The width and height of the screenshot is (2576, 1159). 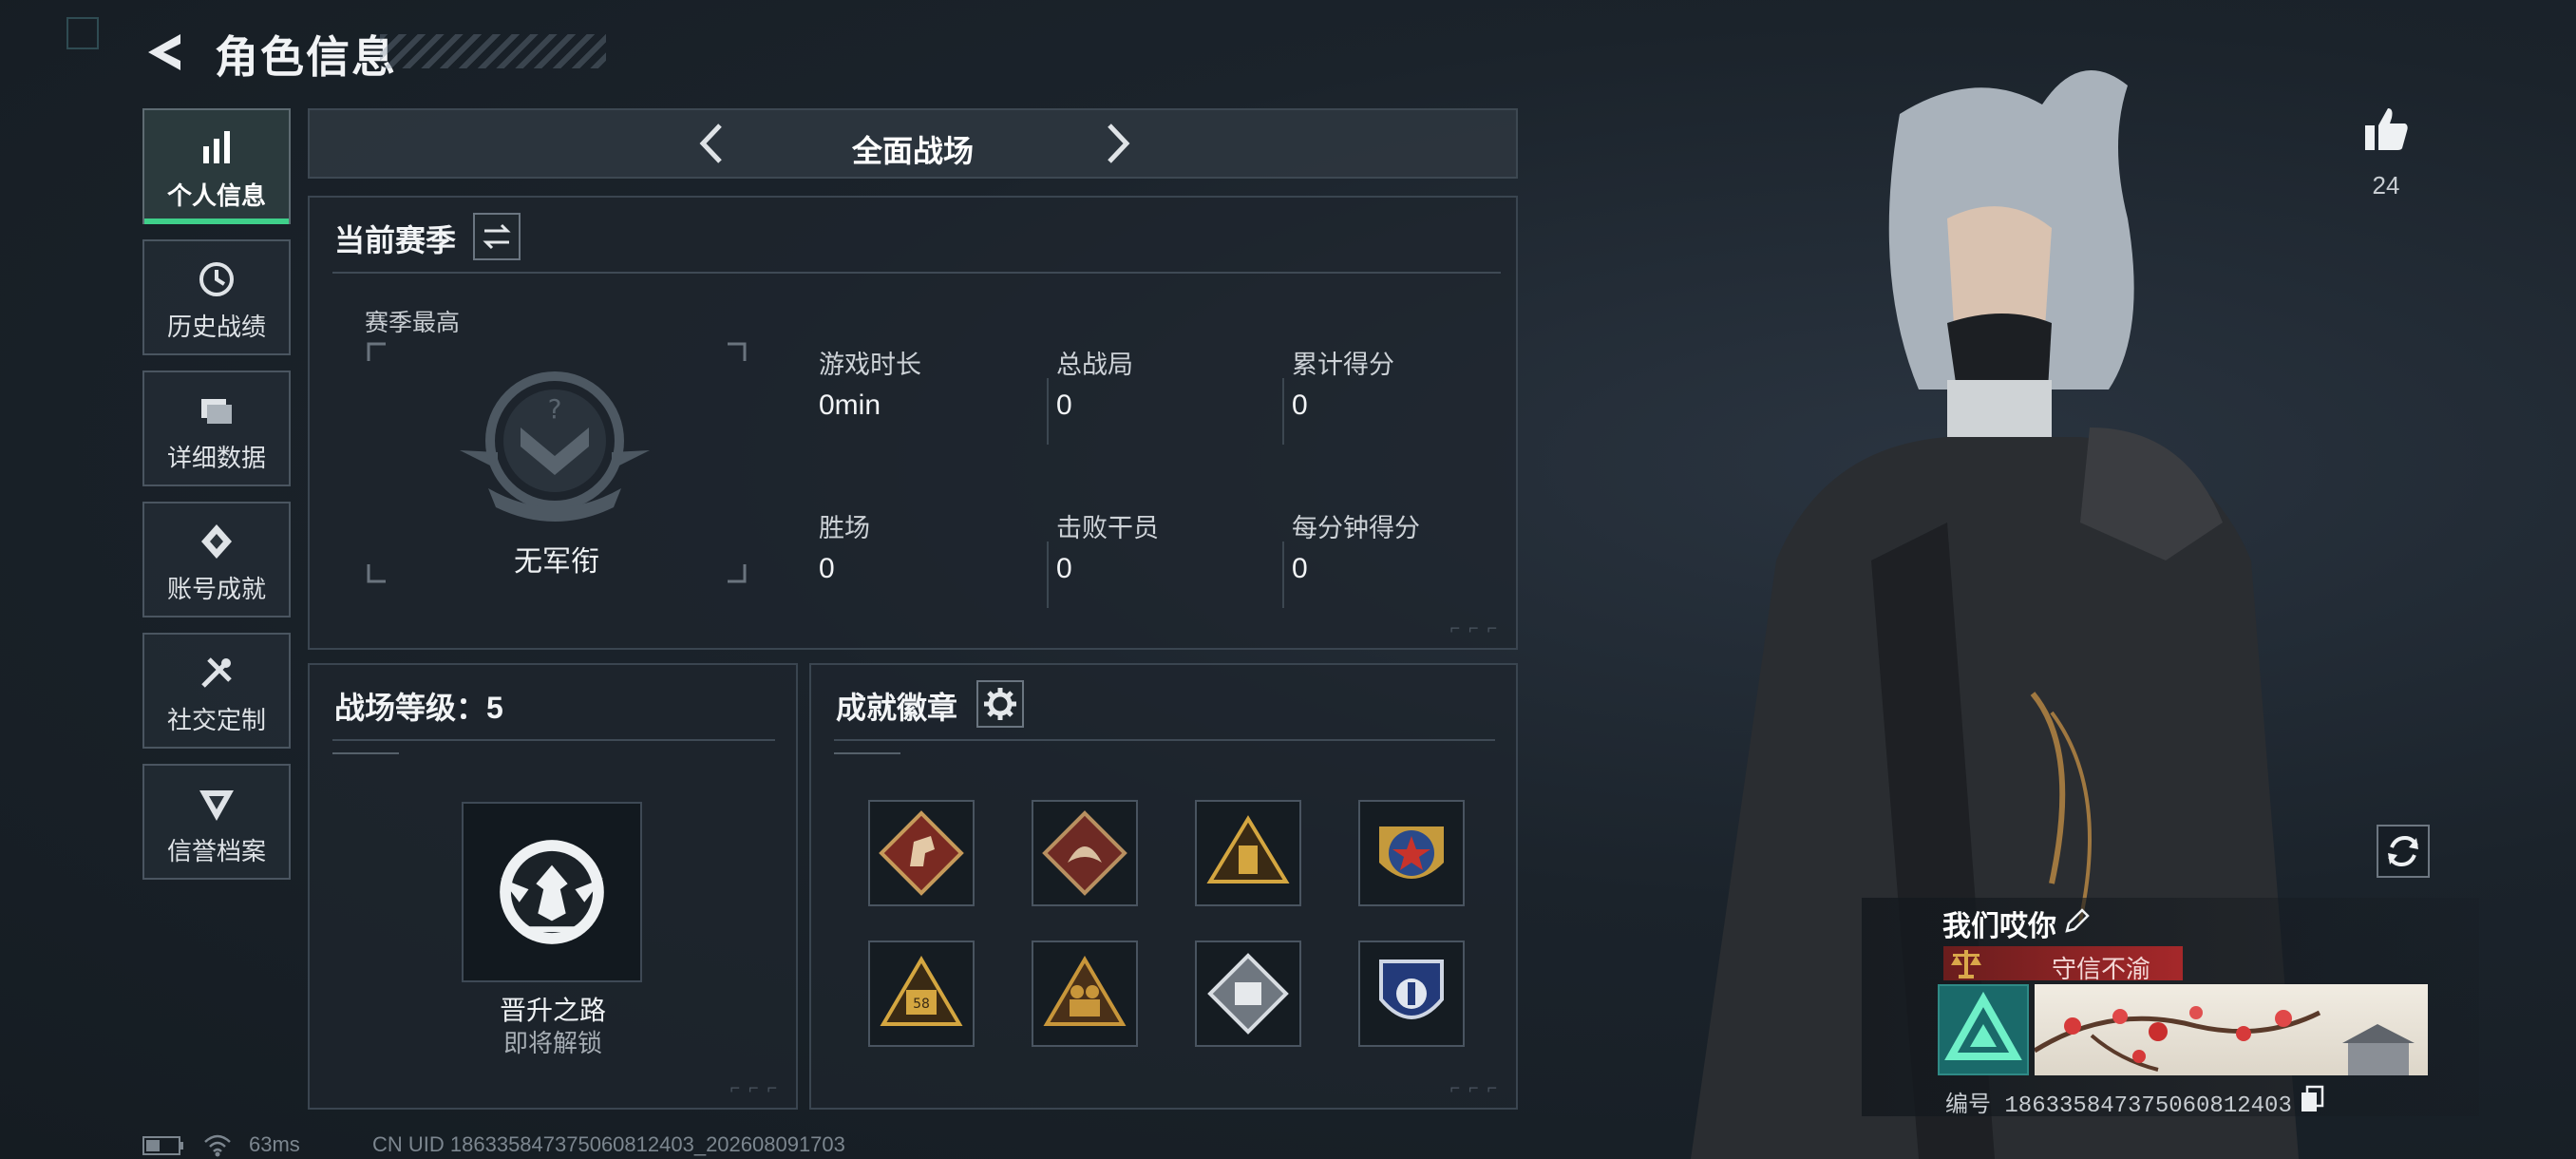 I want to click on sidebar-item-personal-info: 个人信息, so click(x=216, y=166).